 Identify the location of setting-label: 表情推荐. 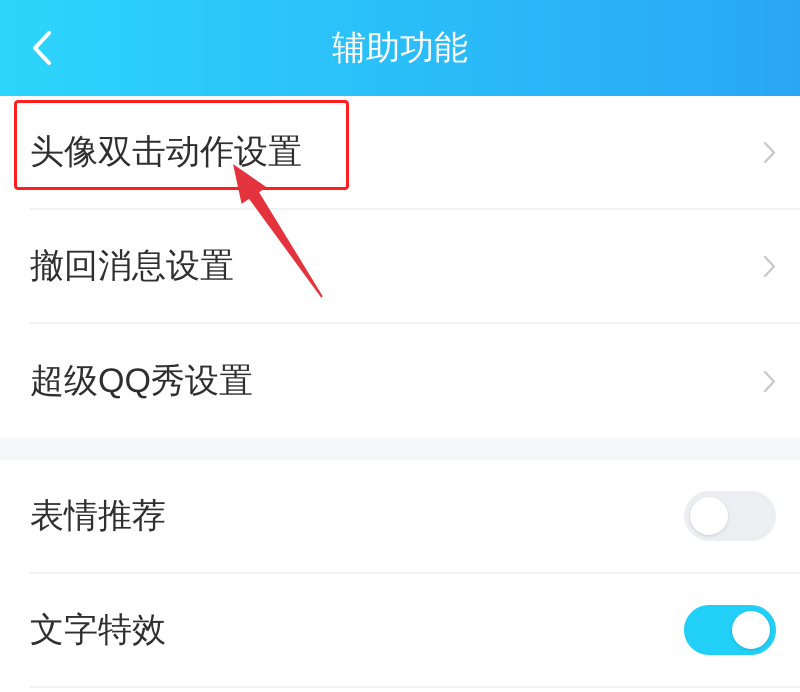
(98, 516).